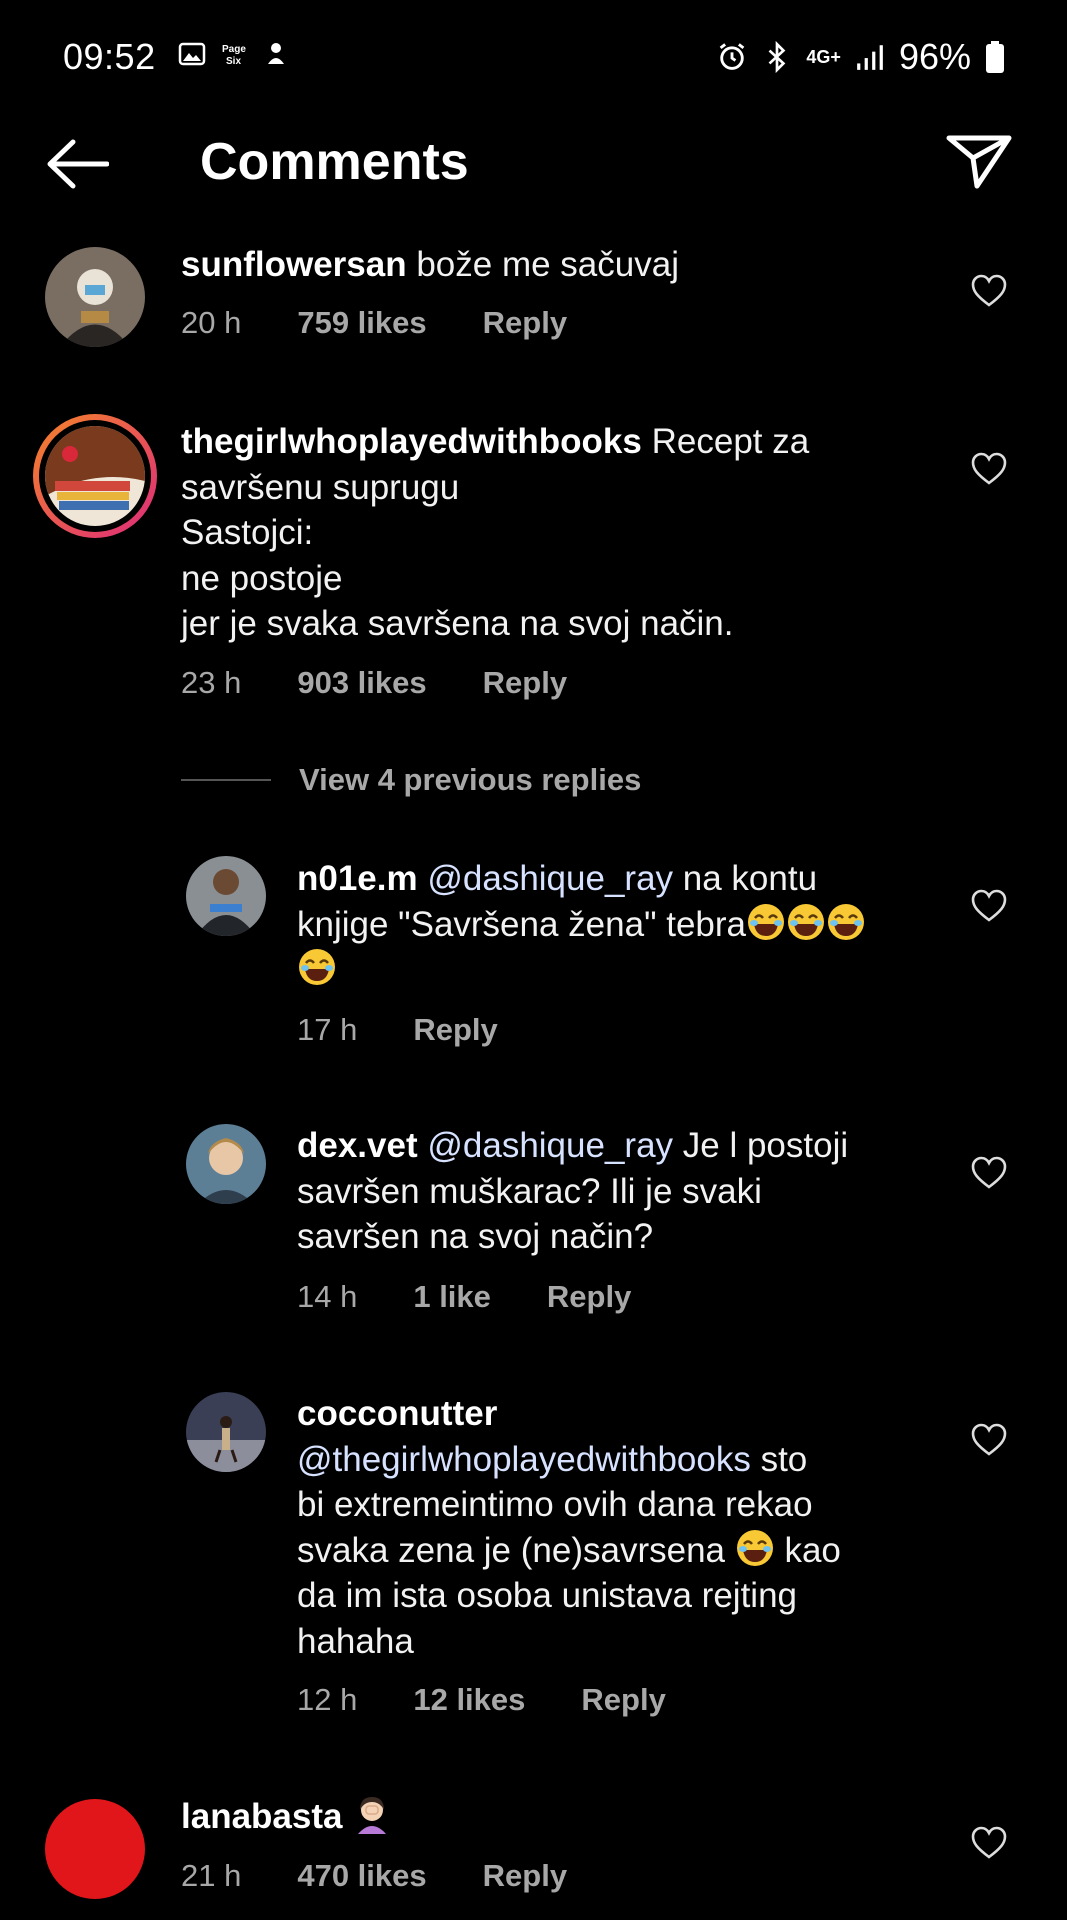 This screenshot has height=1920, width=1067. Describe the element at coordinates (327, 1296) in the screenshot. I see `comment-time: 14 h` at that location.